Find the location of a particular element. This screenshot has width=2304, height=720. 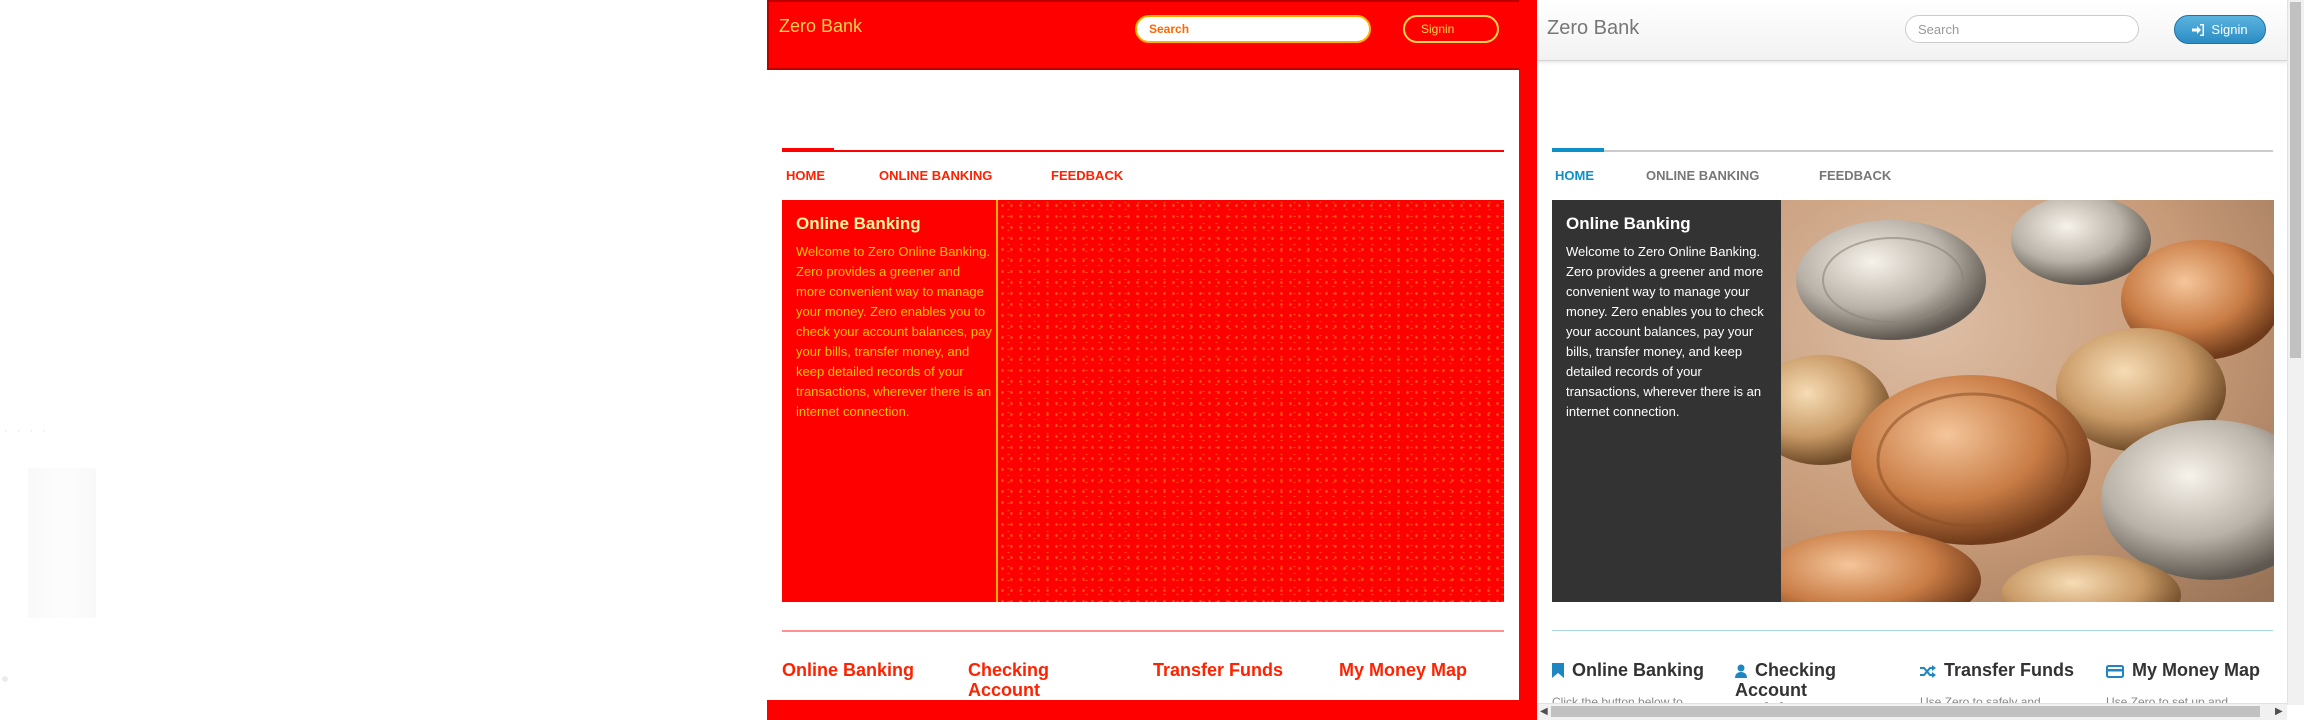

diff-brand: Zero Bank is located at coordinates (821, 26).